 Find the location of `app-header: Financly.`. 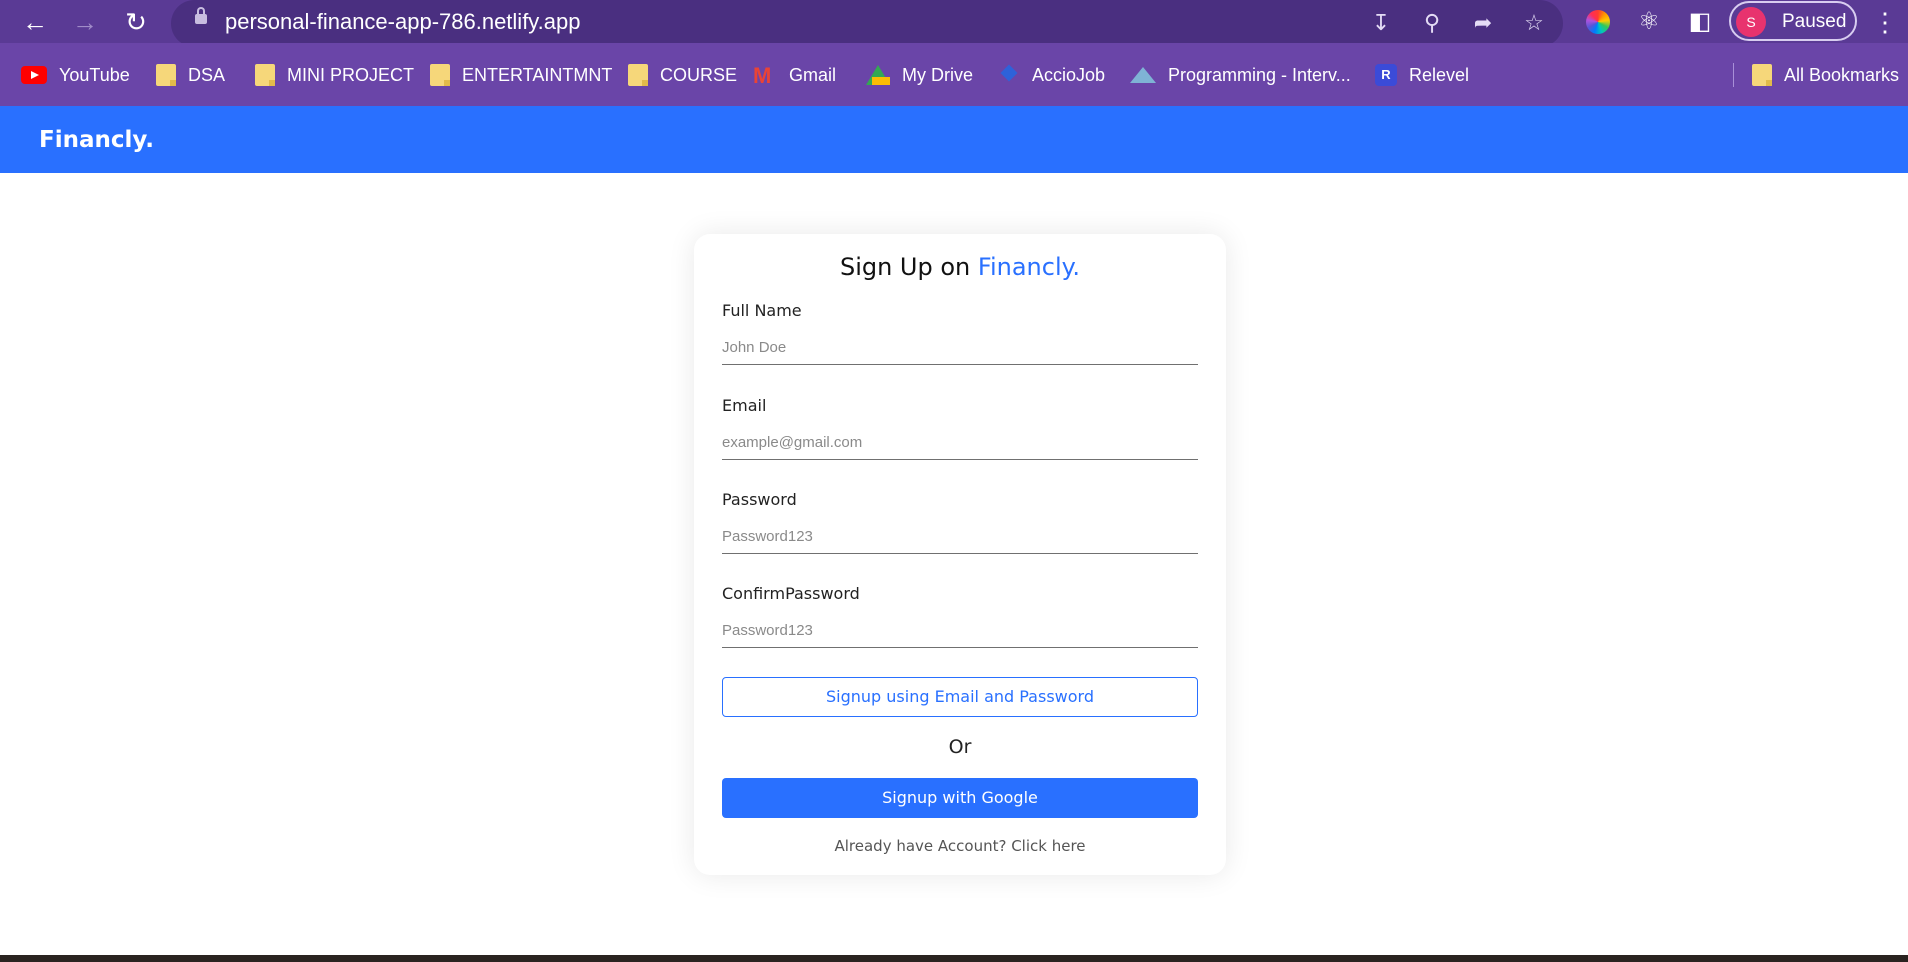

app-header: Financly. is located at coordinates (954, 139).